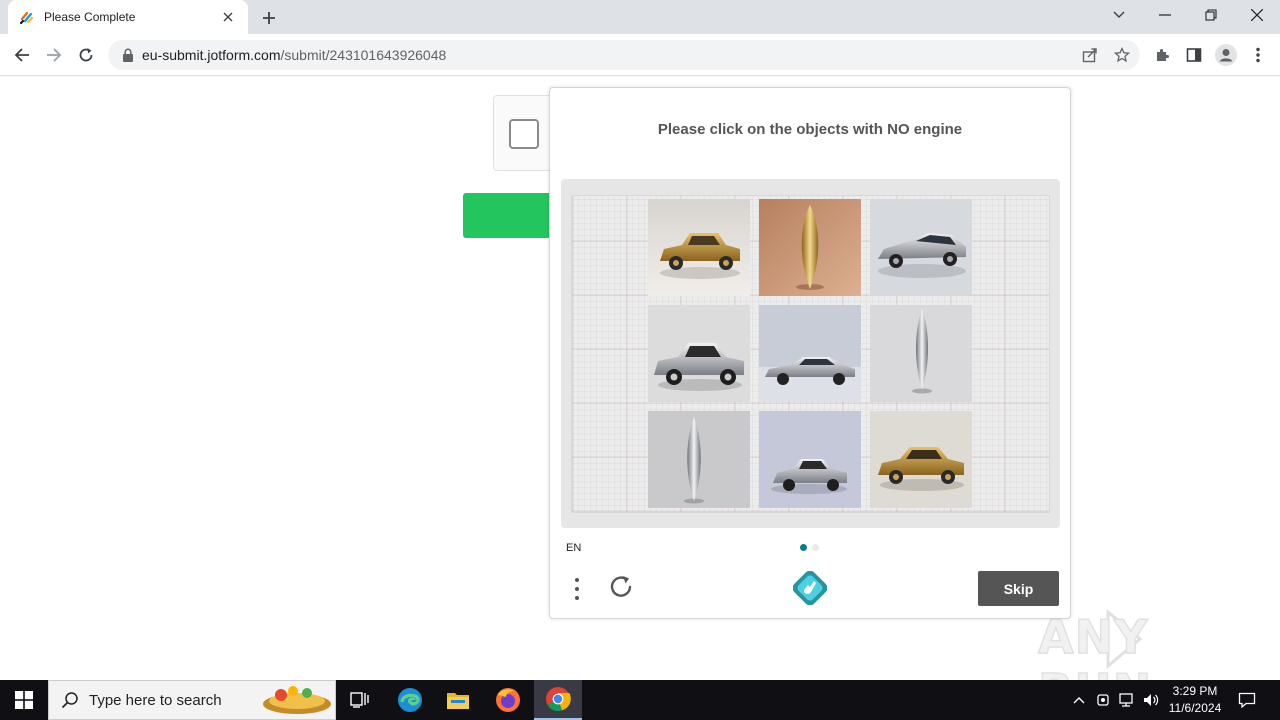 This screenshot has height=720, width=1280. Describe the element at coordinates (1119, 15) in the screenshot. I see `tab-search-chevron-icon` at that location.